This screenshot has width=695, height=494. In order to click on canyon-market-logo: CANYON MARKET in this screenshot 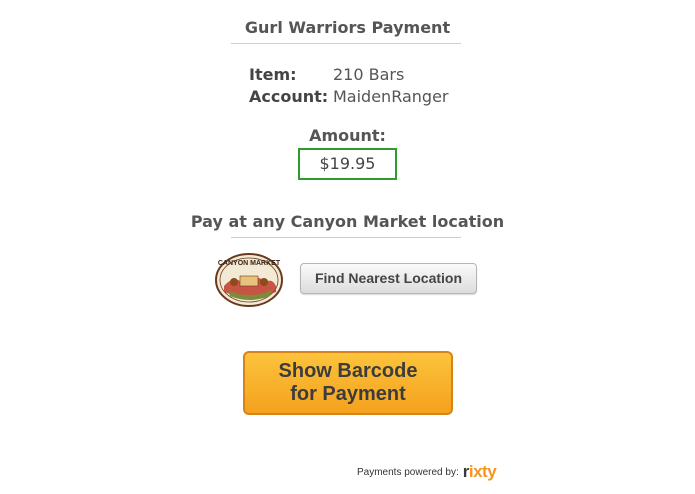, I will do `click(249, 280)`.